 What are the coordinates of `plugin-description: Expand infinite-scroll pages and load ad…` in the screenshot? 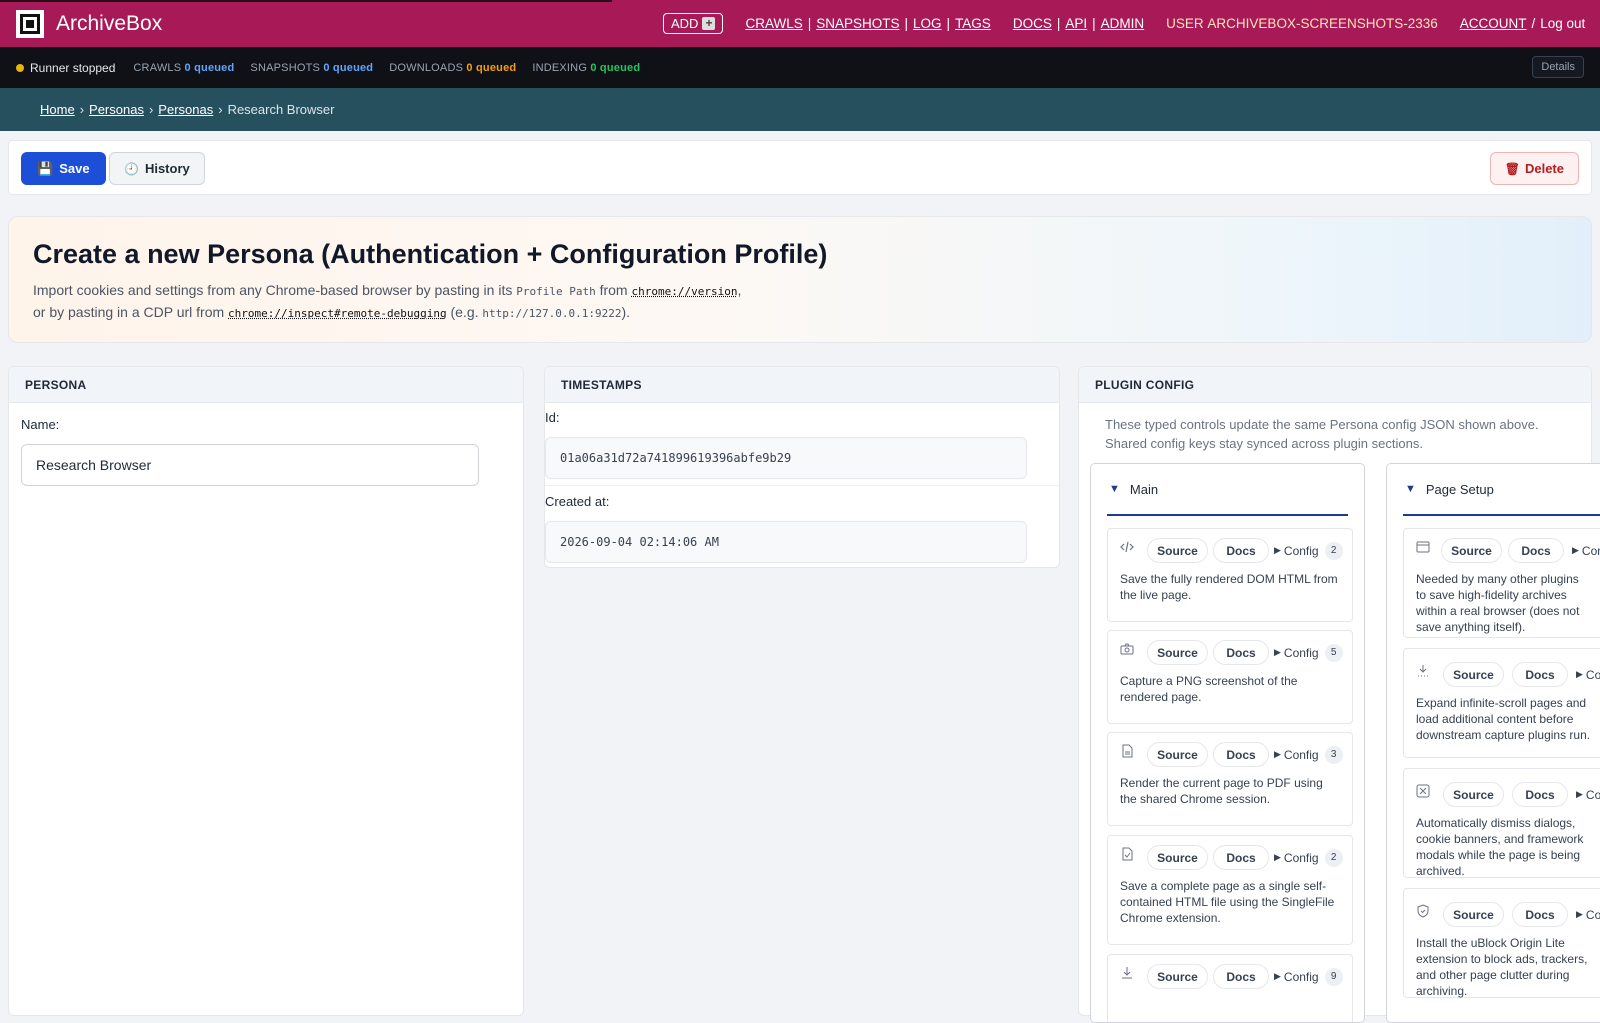 It's located at (1503, 719).